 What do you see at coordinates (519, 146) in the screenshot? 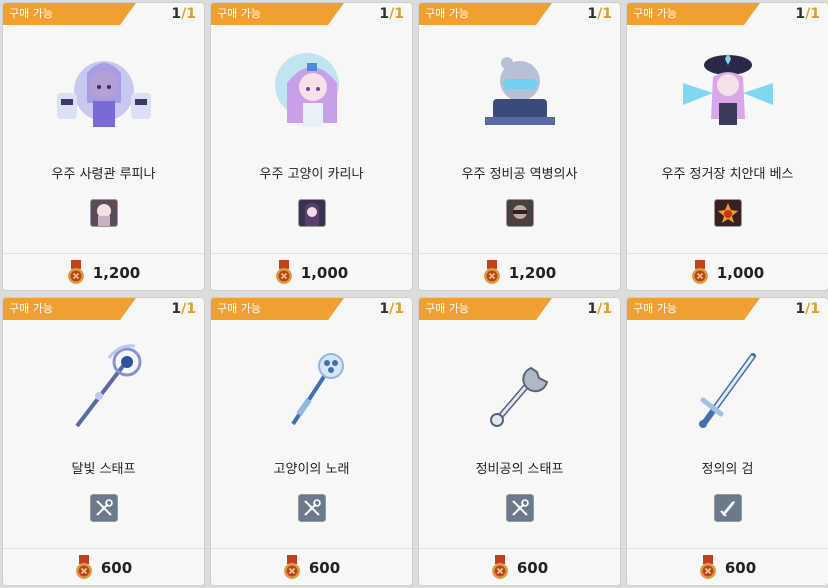
I see `shop-item-card: 구매 가능 1/1 우주 정비공 역병의사 1,200` at bounding box center [519, 146].